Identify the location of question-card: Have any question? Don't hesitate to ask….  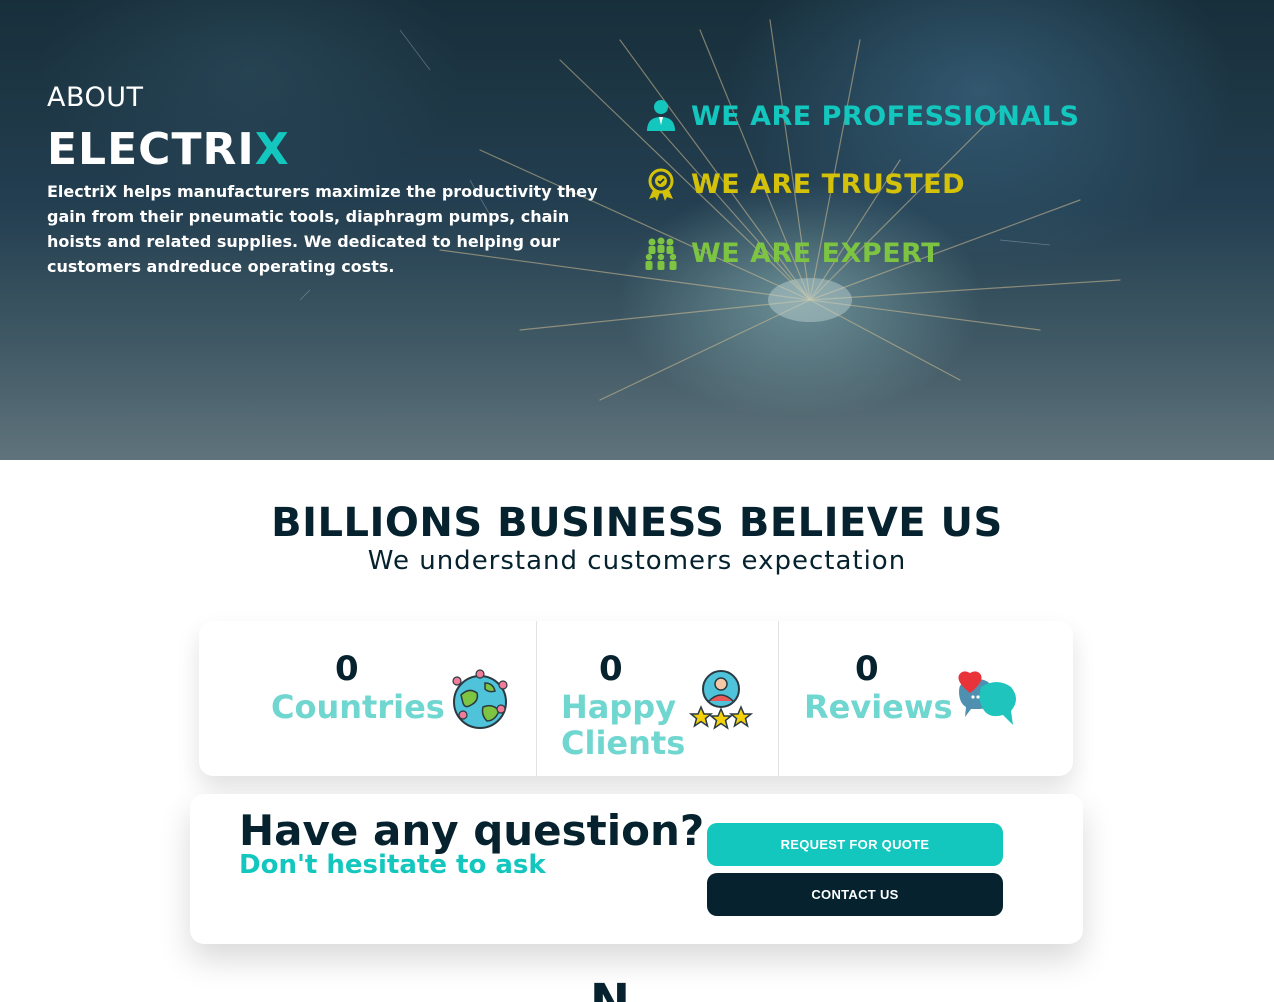
(636, 869).